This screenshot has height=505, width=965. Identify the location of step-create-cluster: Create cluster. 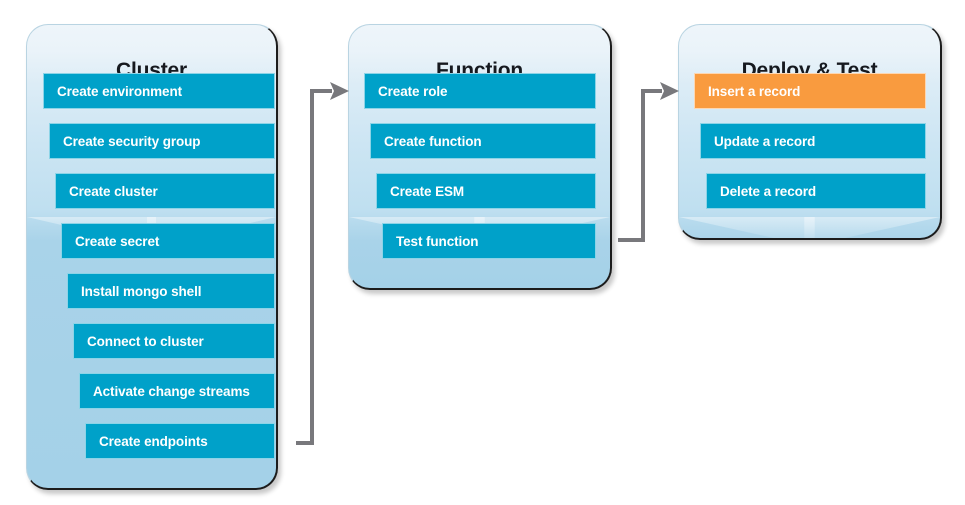
(165, 191).